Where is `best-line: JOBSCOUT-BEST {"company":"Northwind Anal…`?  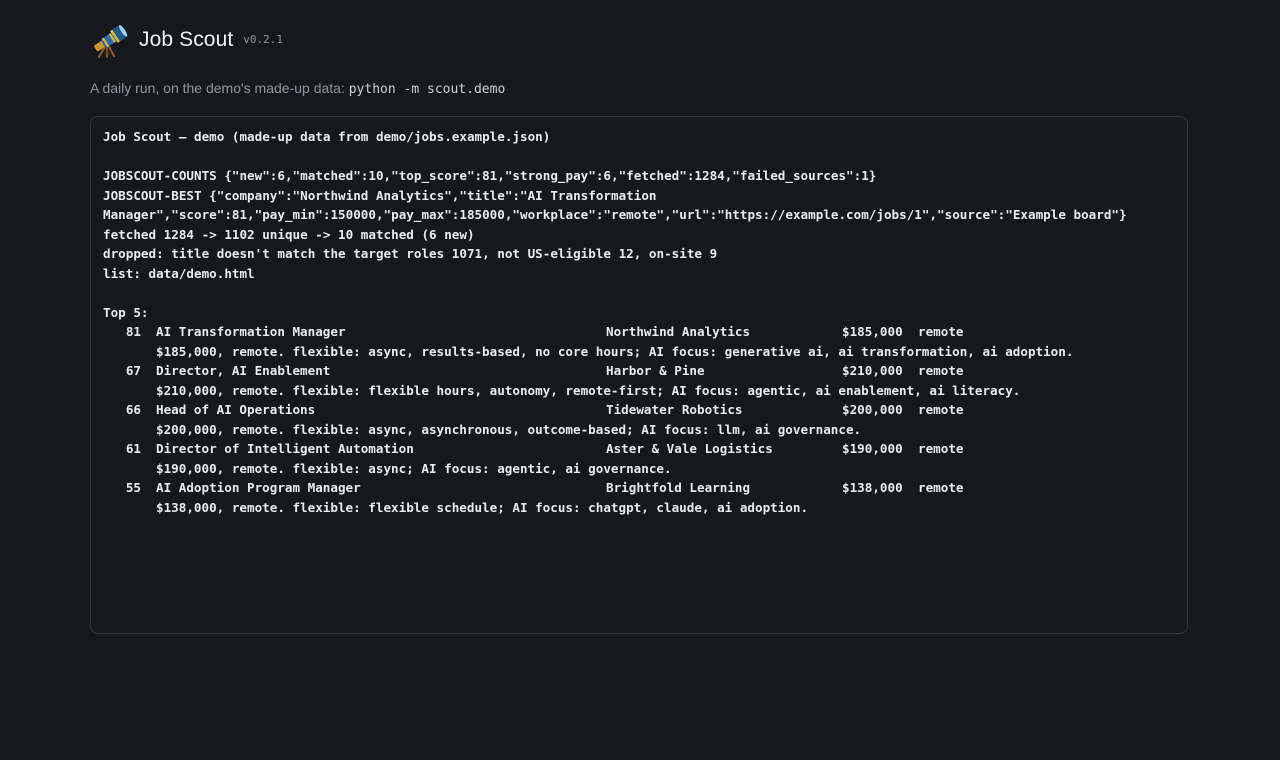
best-line: JOBSCOUT-BEST {"company":"Northwind Anal… is located at coordinates (380, 195).